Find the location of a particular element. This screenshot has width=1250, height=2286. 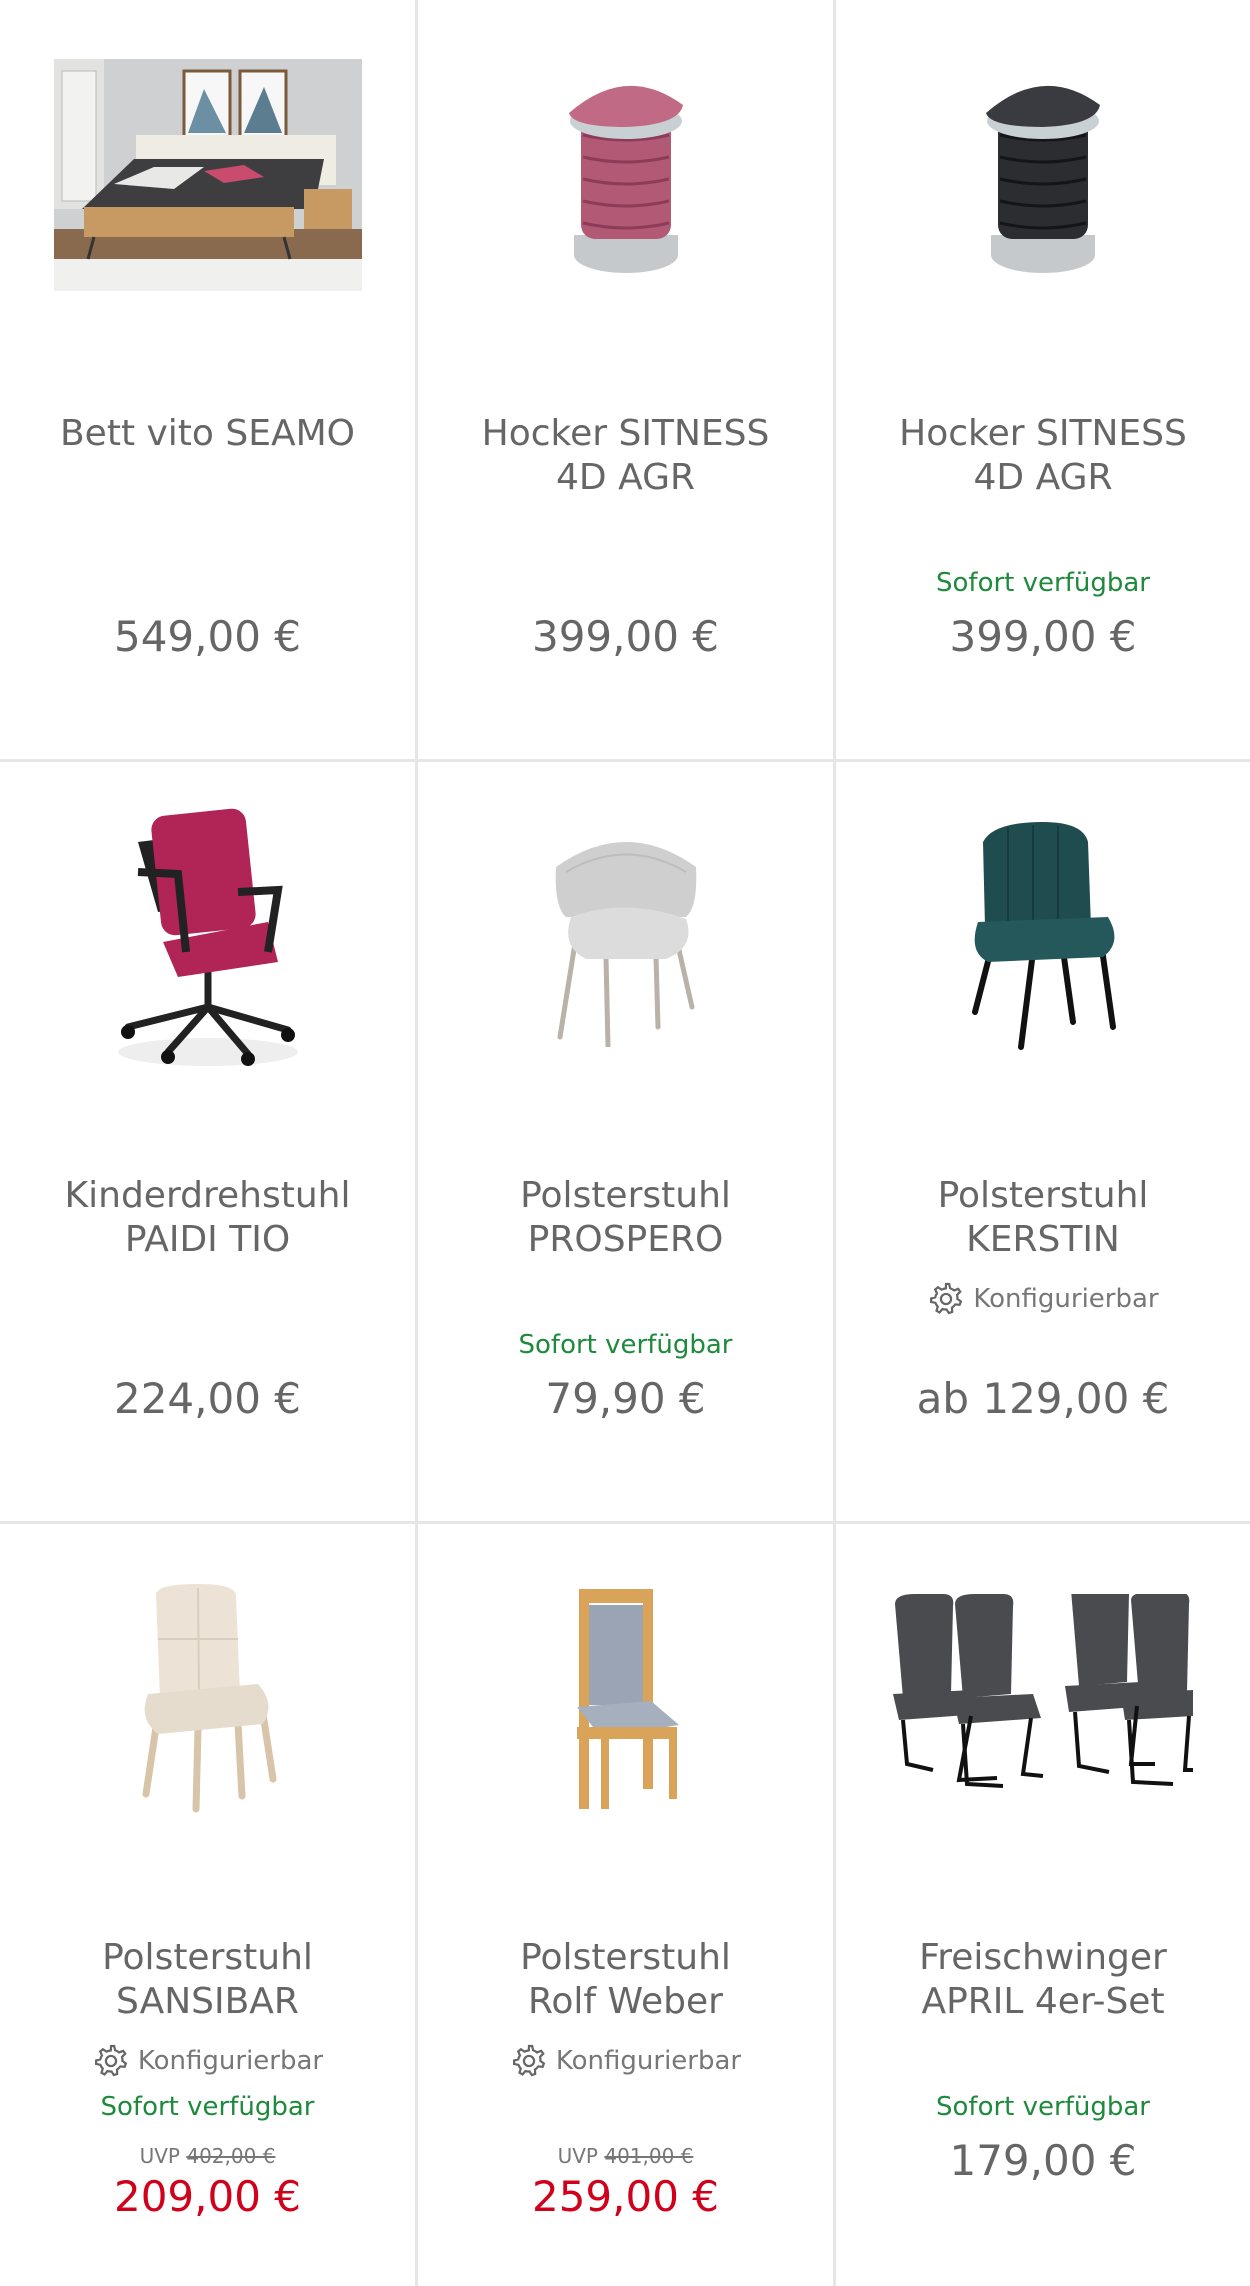

office-chair-icon is located at coordinates (207, 937).